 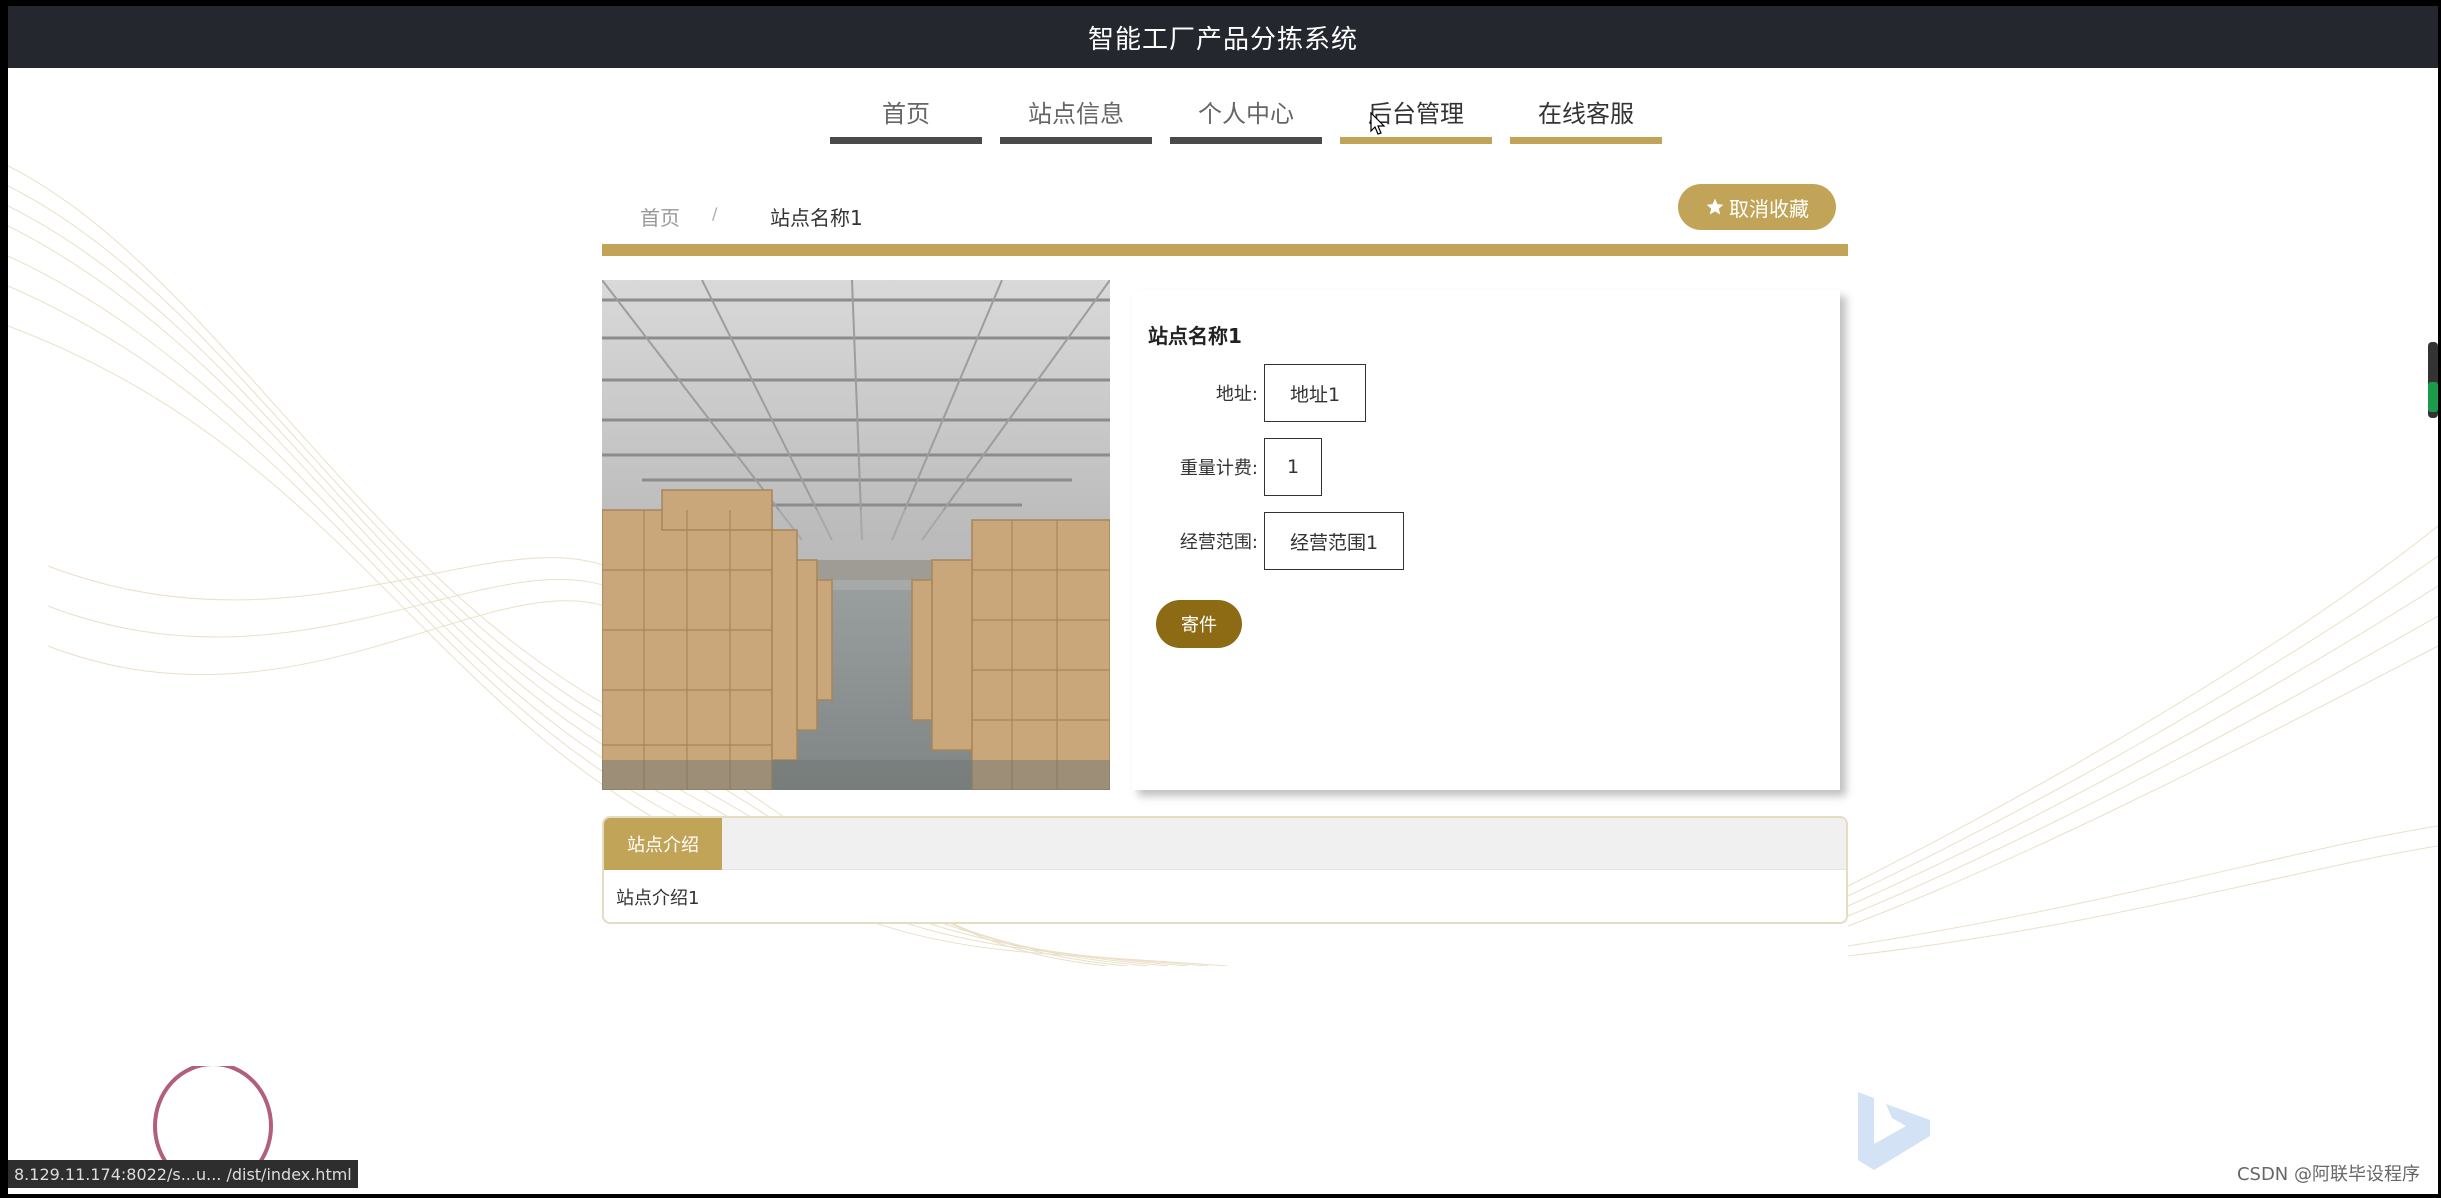 I want to click on cancel-favorite-button: 取消收藏, so click(x=1757, y=207).